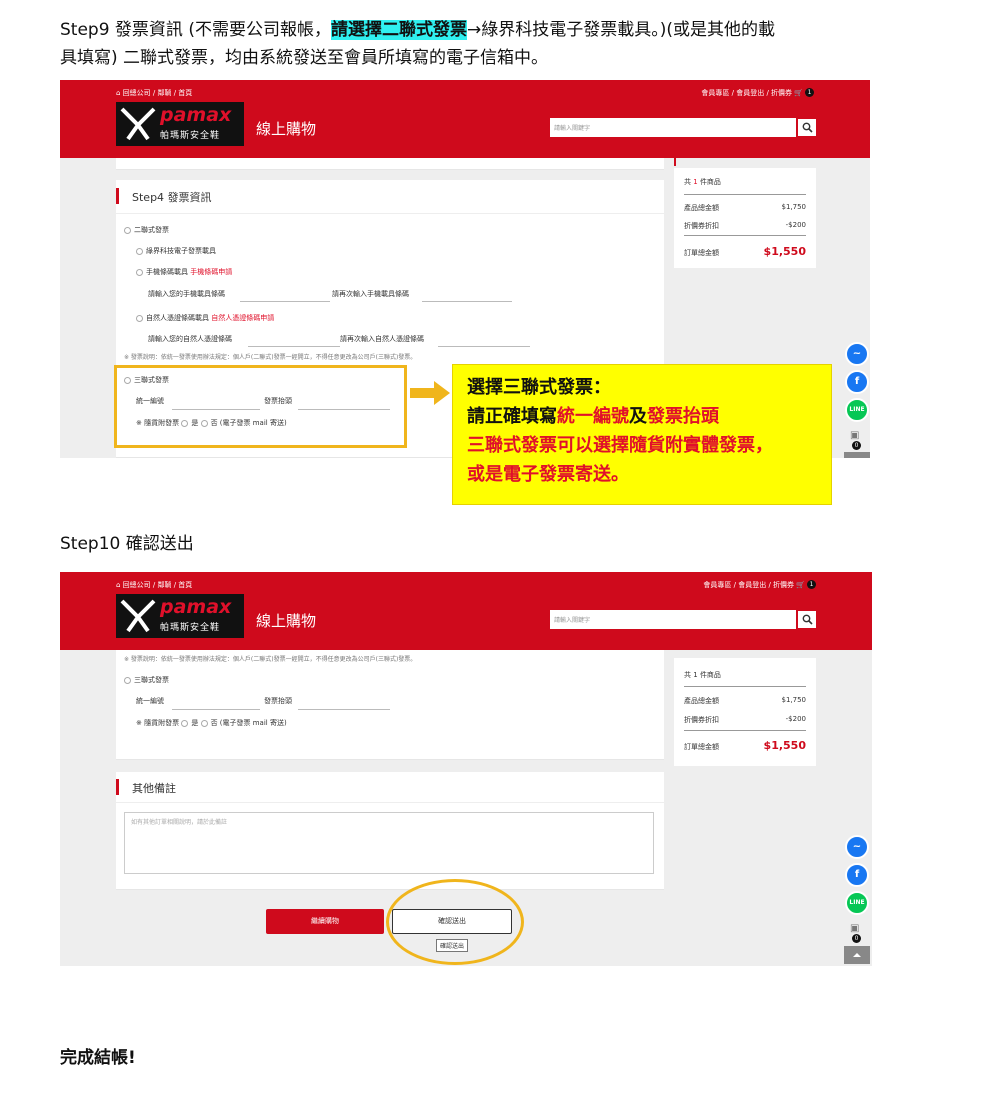 The height and width of the screenshot is (1100, 1000). I want to click on mobile-confirm-label: 請再次輸入手機載具條碼, so click(370, 294).